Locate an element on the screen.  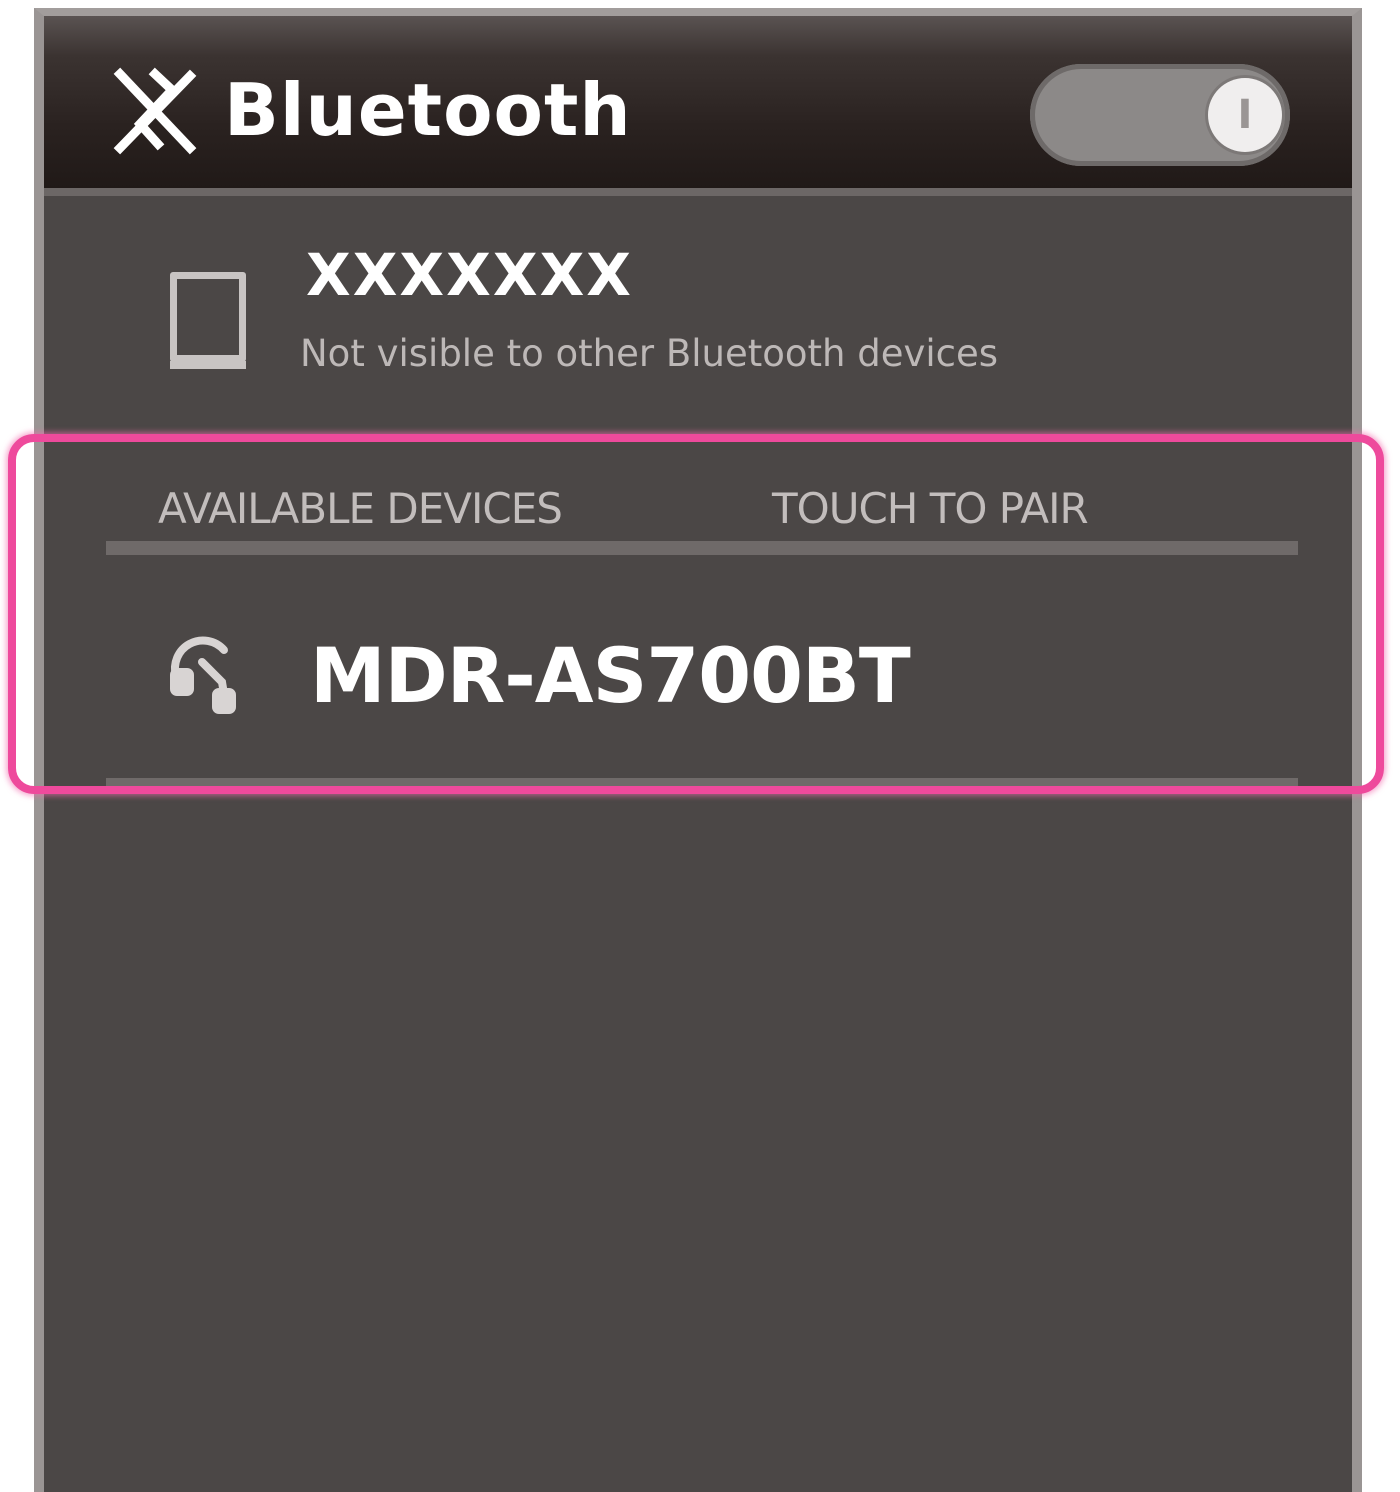
touch-to-pair-label: TOUCH TO PAIR is located at coordinates (930, 508).